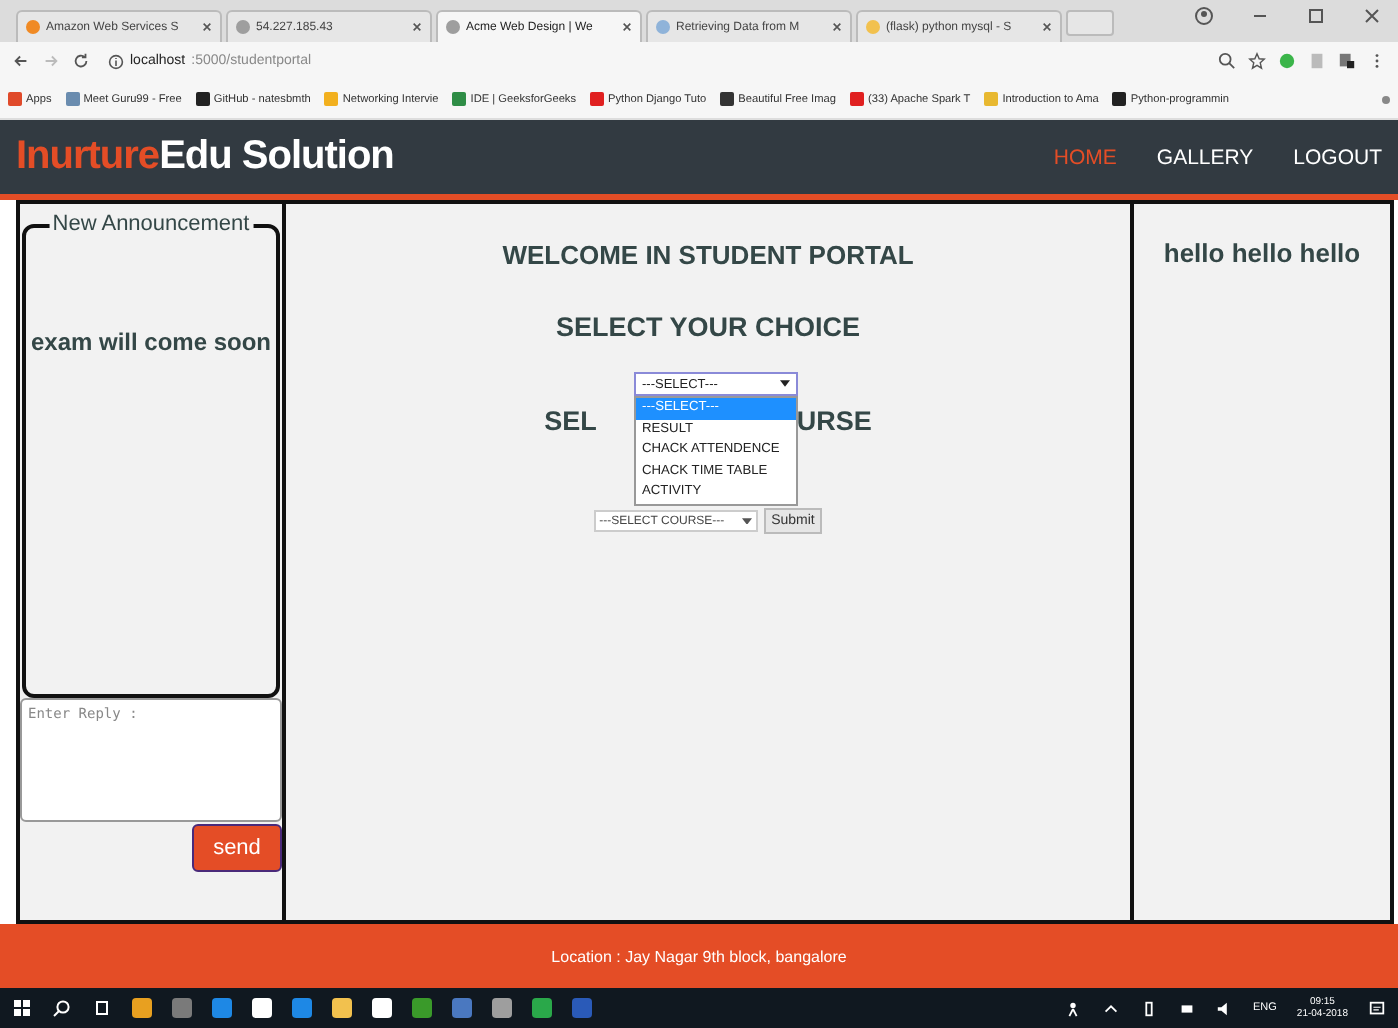  Describe the element at coordinates (1205, 157) in the screenshot. I see `nav-link: GALLERY` at that location.